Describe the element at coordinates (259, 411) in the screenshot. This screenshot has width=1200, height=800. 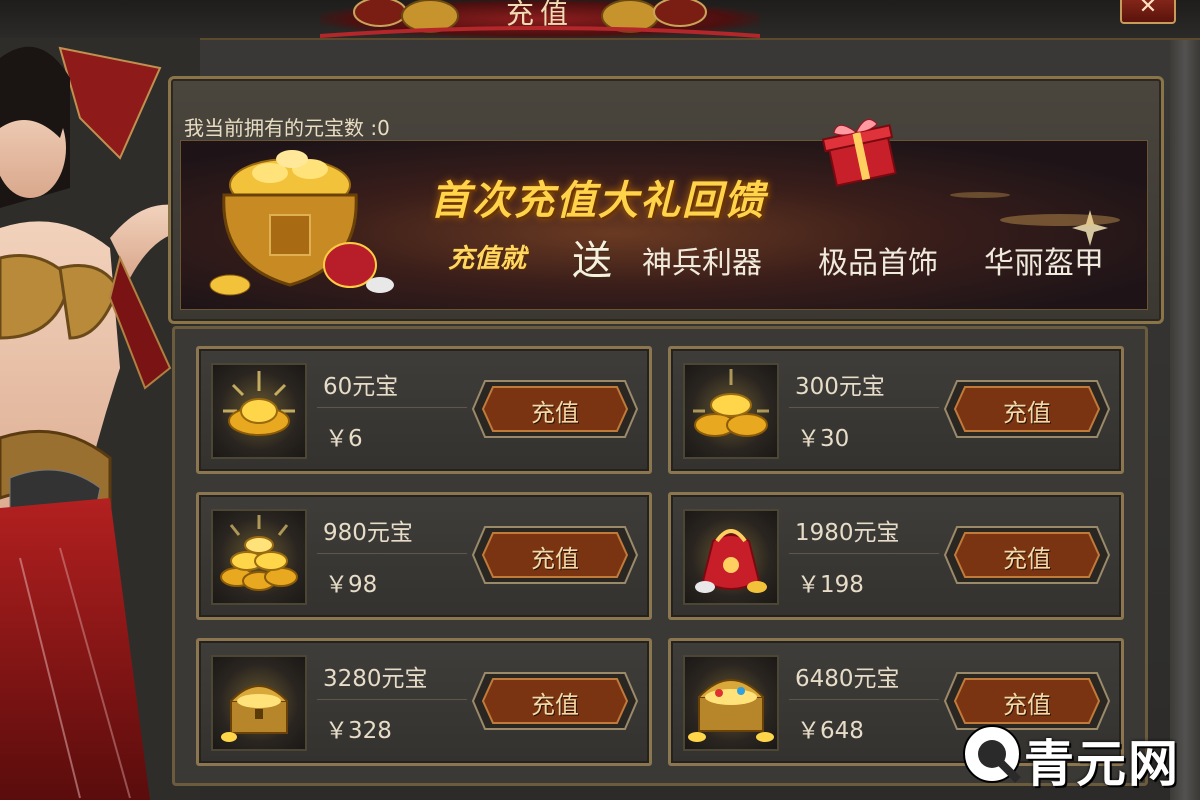
I see `single-gold-ingot-icon` at that location.